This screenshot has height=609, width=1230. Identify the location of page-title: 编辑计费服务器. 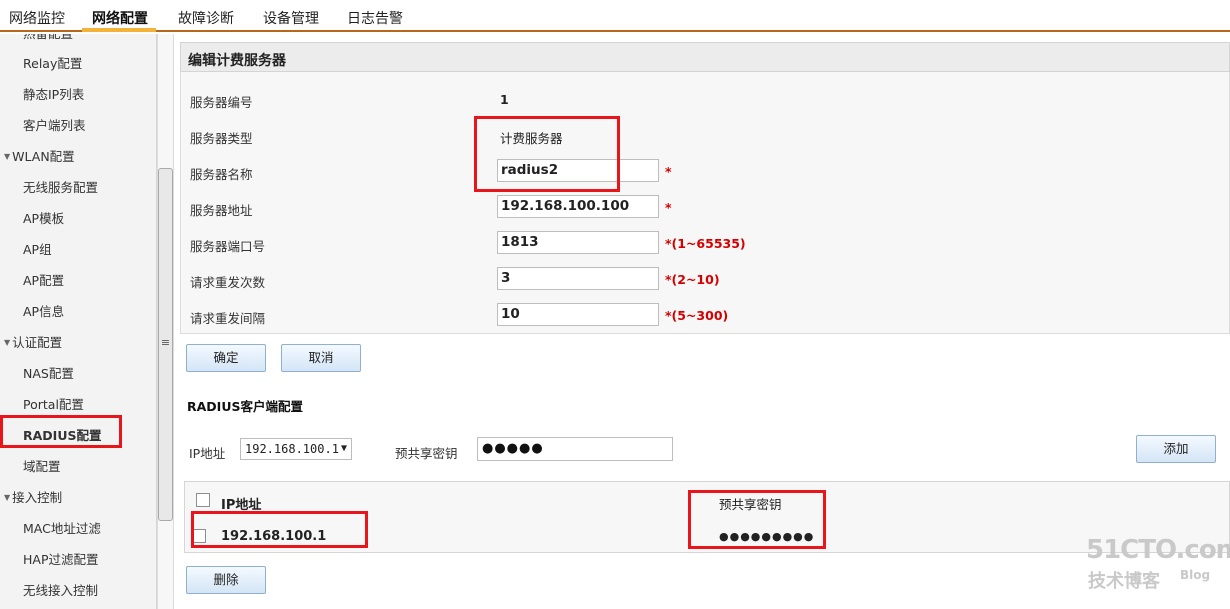
(237, 61).